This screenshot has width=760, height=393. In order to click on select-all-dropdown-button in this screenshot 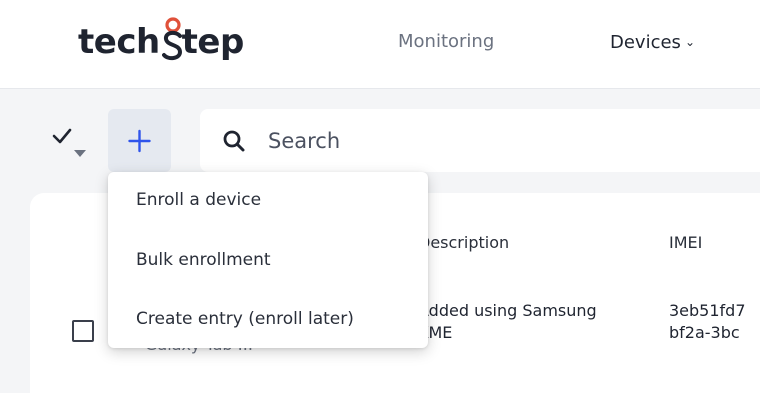, I will do `click(73, 144)`.